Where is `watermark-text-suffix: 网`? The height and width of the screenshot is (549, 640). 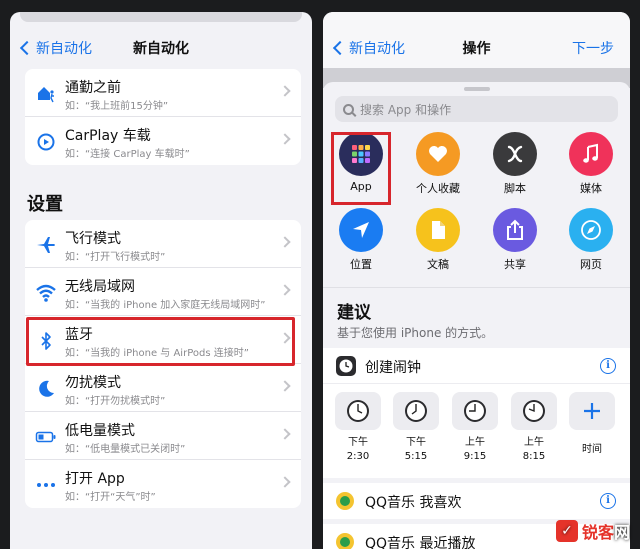
watermark-text-suffix: 网 is located at coordinates (621, 532).